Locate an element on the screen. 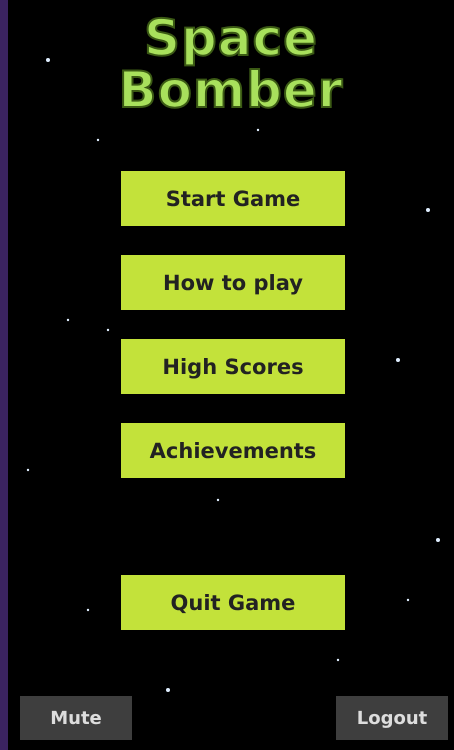 The height and width of the screenshot is (750, 454). game-title: Space is located at coordinates (231, 38).